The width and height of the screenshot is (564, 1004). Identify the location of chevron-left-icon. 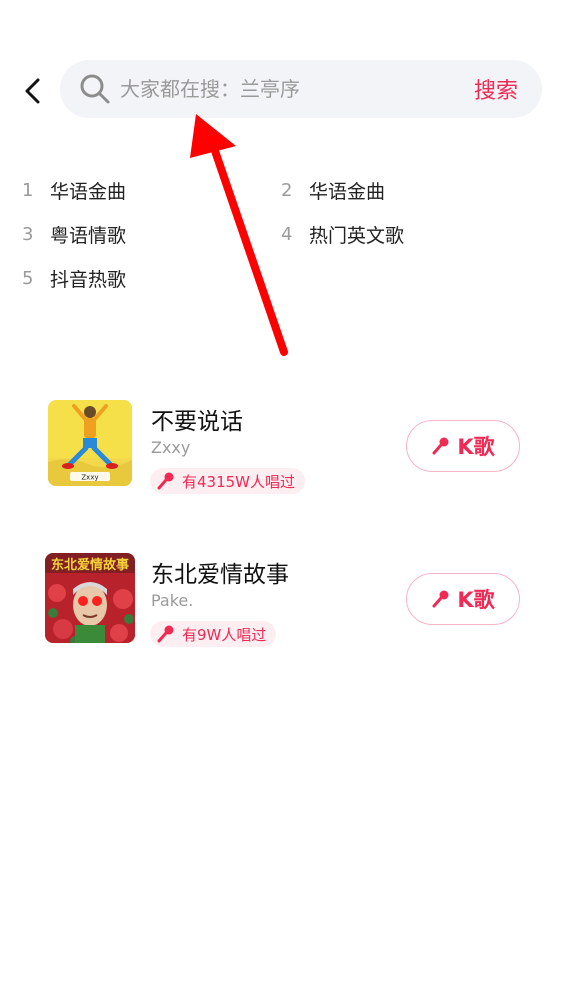
(32, 91).